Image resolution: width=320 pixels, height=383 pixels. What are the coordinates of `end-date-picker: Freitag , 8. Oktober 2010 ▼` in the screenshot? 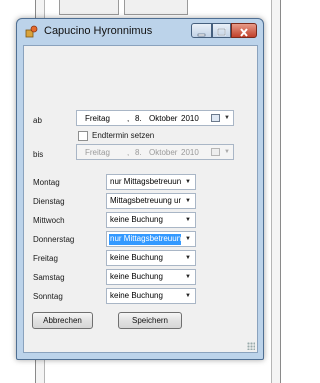 It's located at (155, 152).